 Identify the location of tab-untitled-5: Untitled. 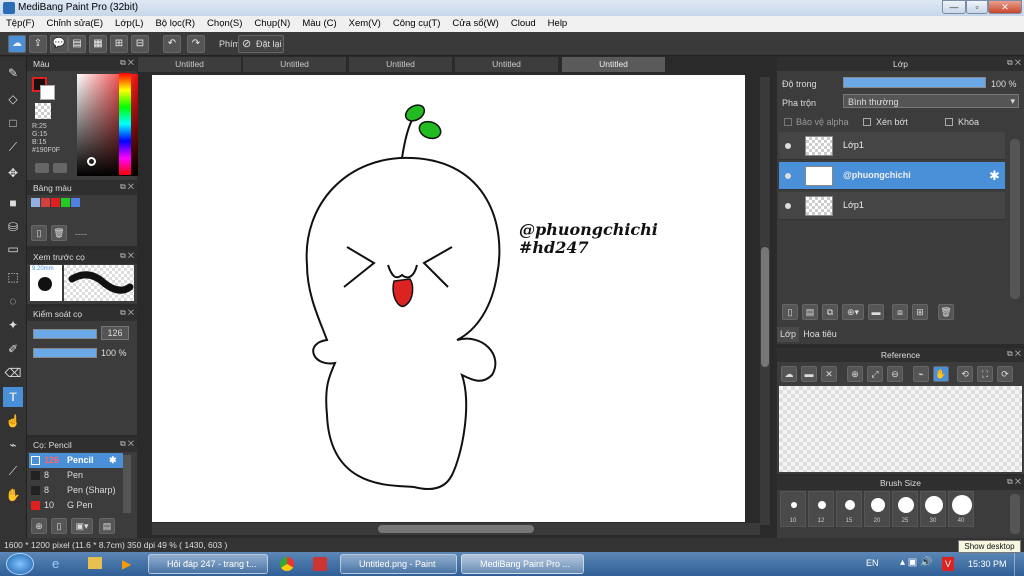
(614, 64).